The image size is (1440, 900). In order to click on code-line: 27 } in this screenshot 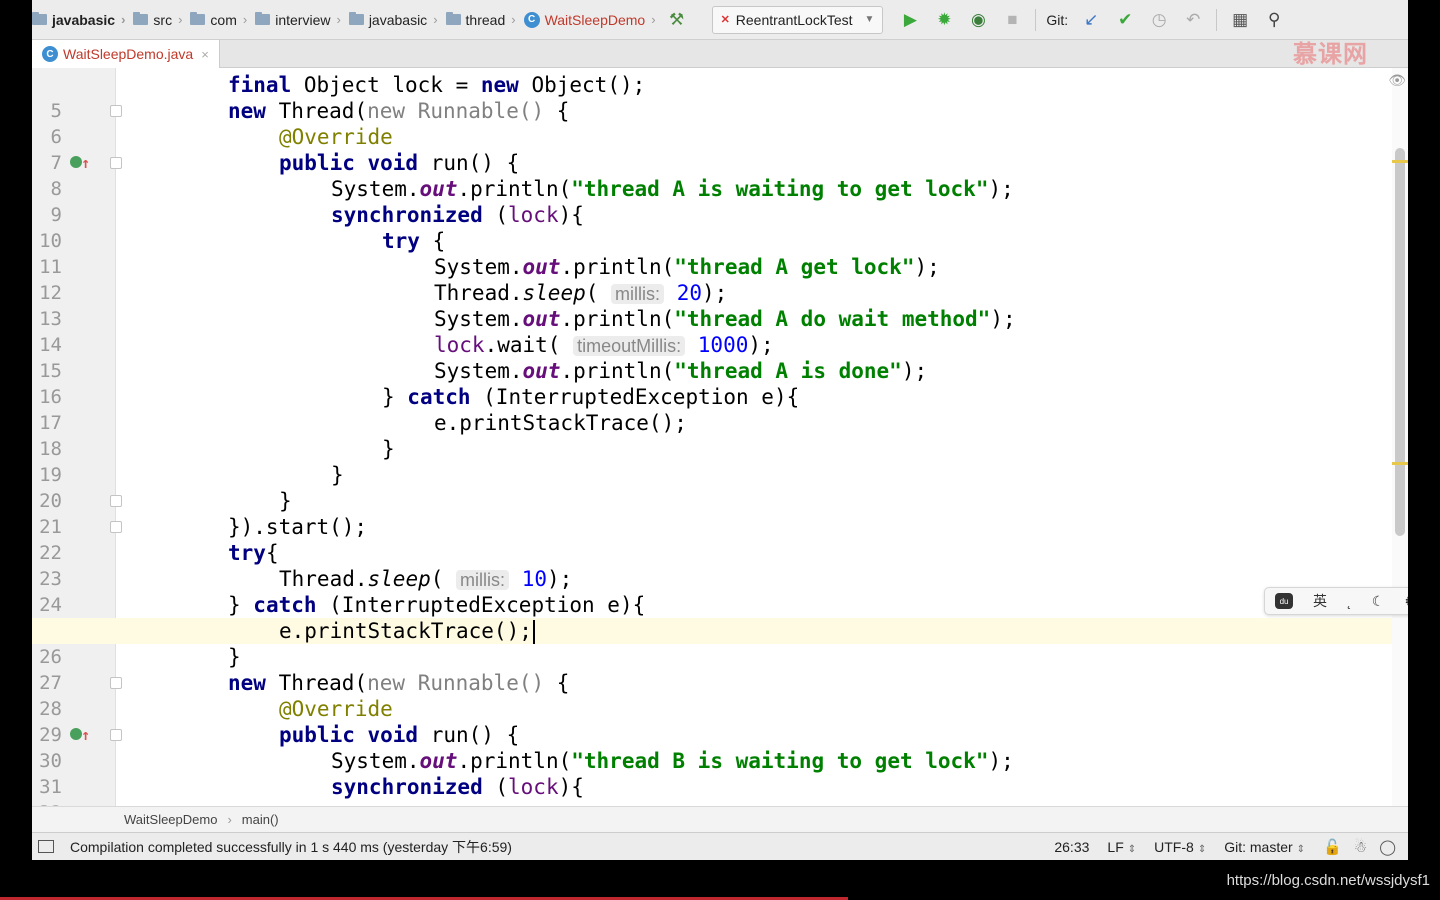, I will do `click(140, 669)`.